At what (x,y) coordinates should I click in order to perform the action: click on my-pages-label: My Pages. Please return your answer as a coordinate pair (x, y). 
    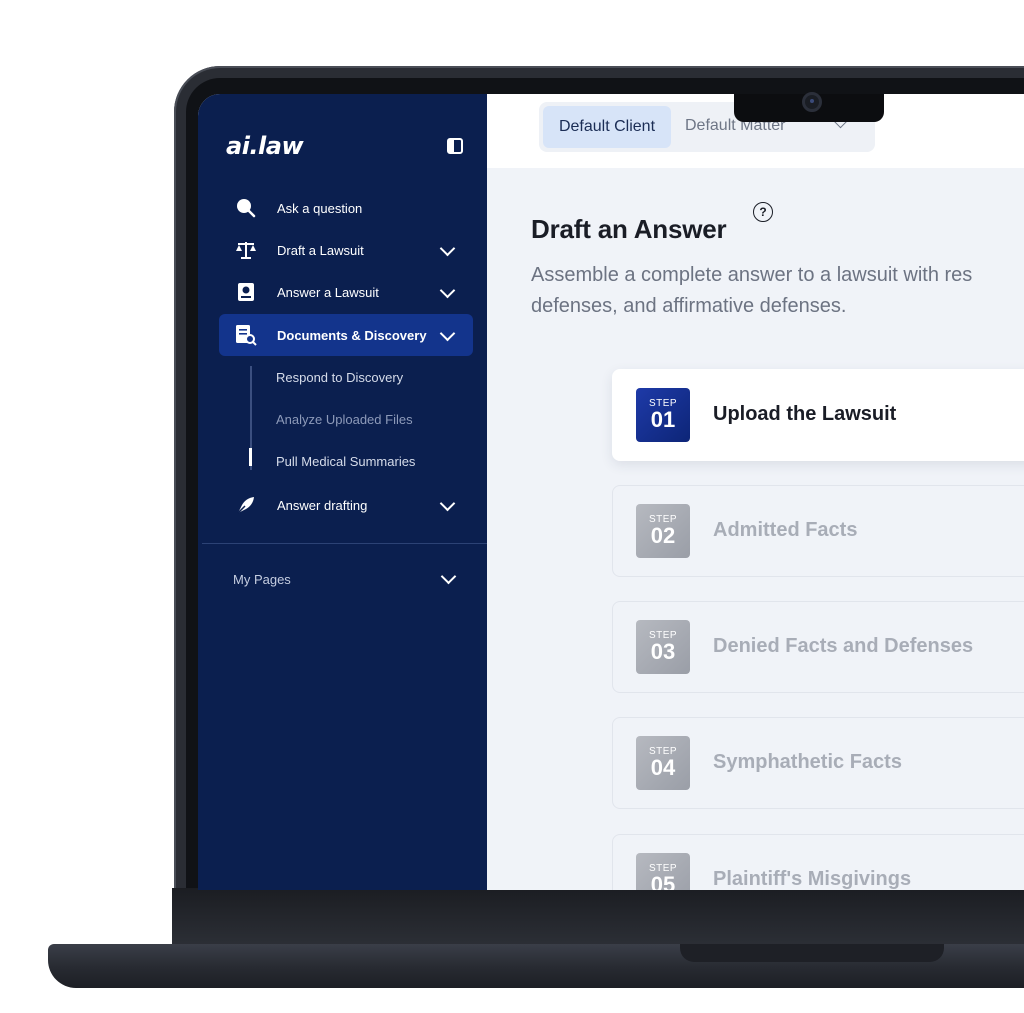
    Looking at the image, I should click on (262, 579).